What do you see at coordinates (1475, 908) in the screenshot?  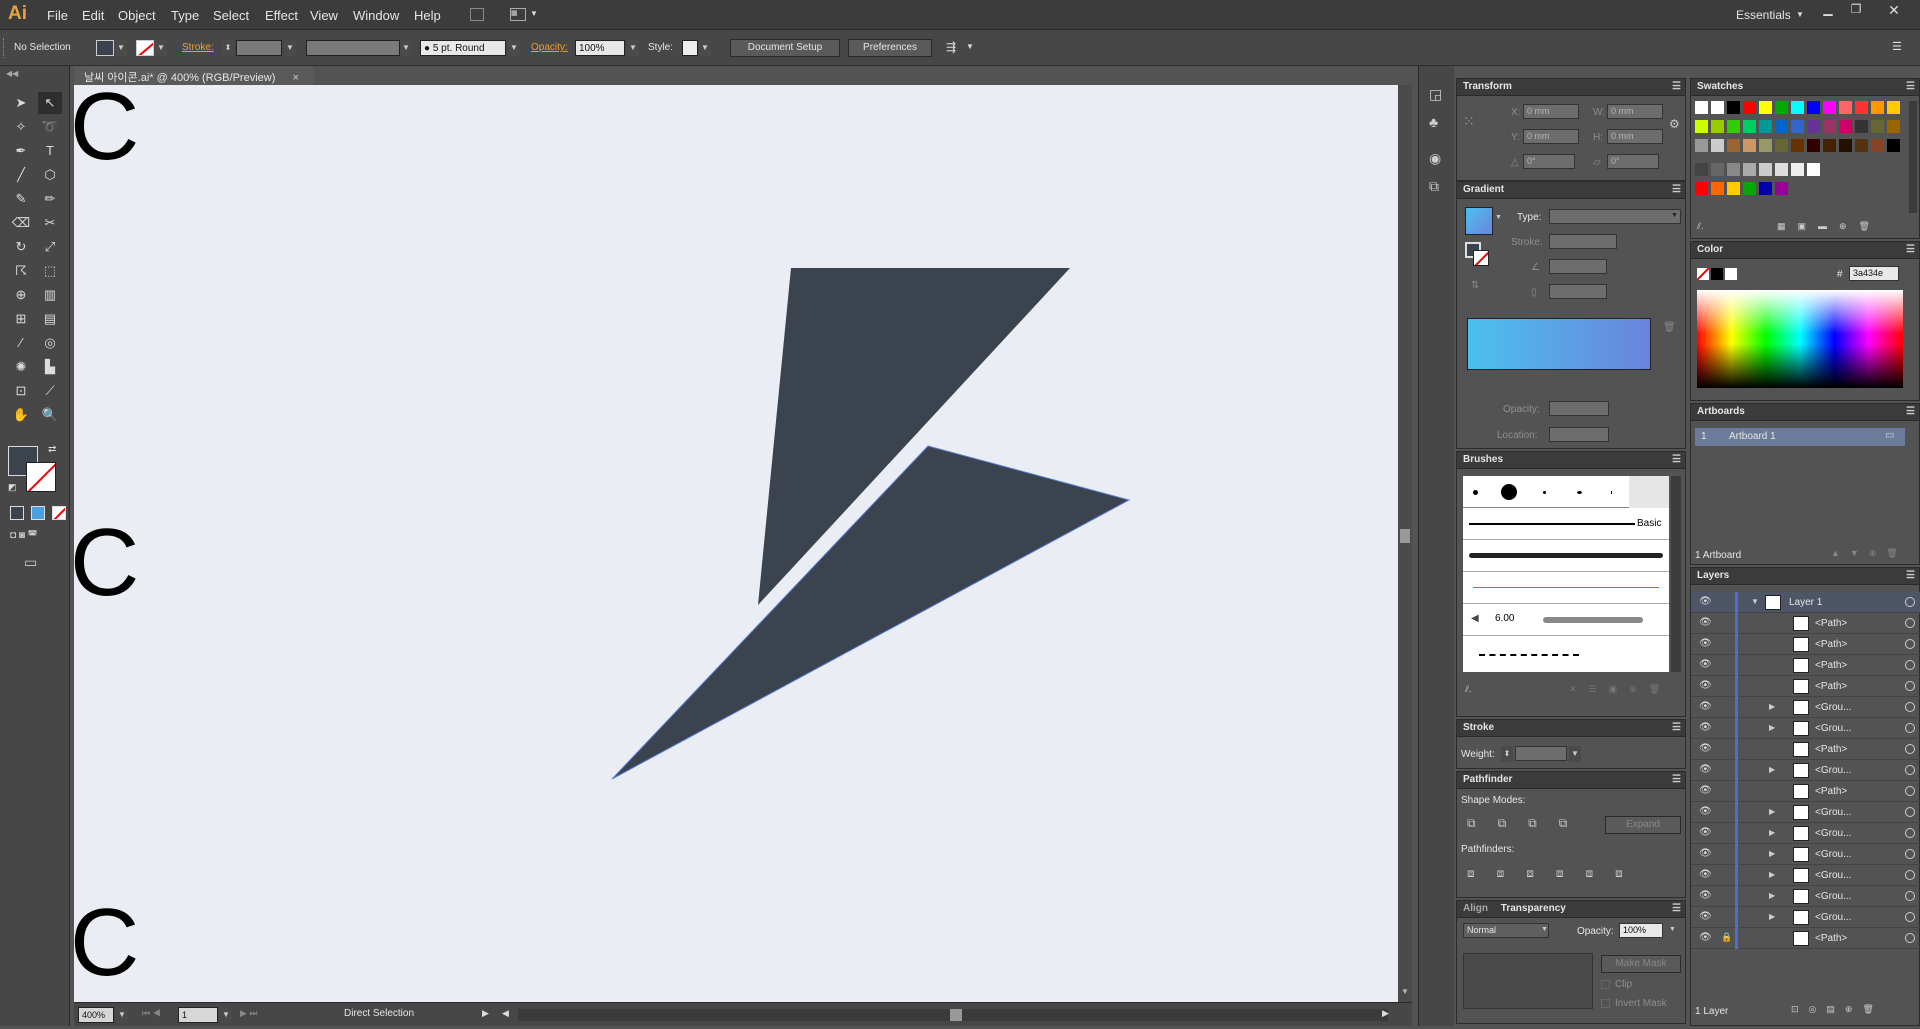 I see `tab-align: Align` at bounding box center [1475, 908].